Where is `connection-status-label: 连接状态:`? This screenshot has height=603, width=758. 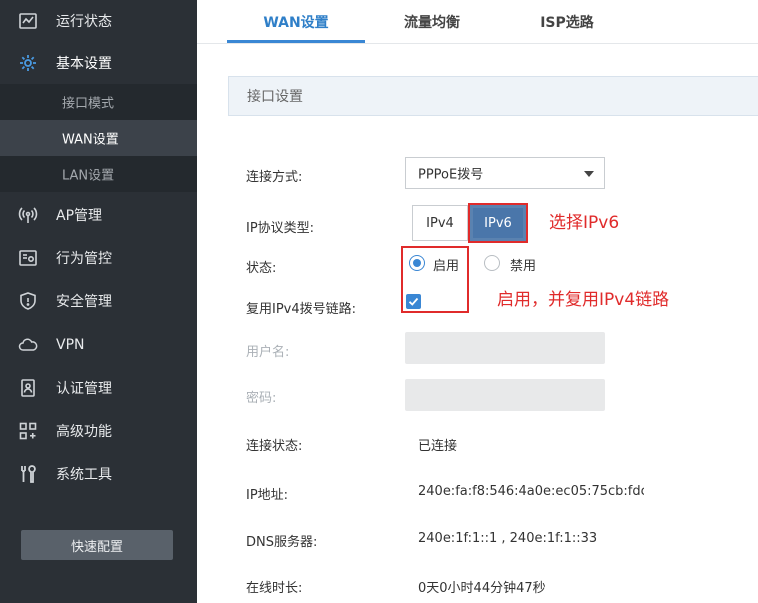 connection-status-label: 连接状态: is located at coordinates (274, 446).